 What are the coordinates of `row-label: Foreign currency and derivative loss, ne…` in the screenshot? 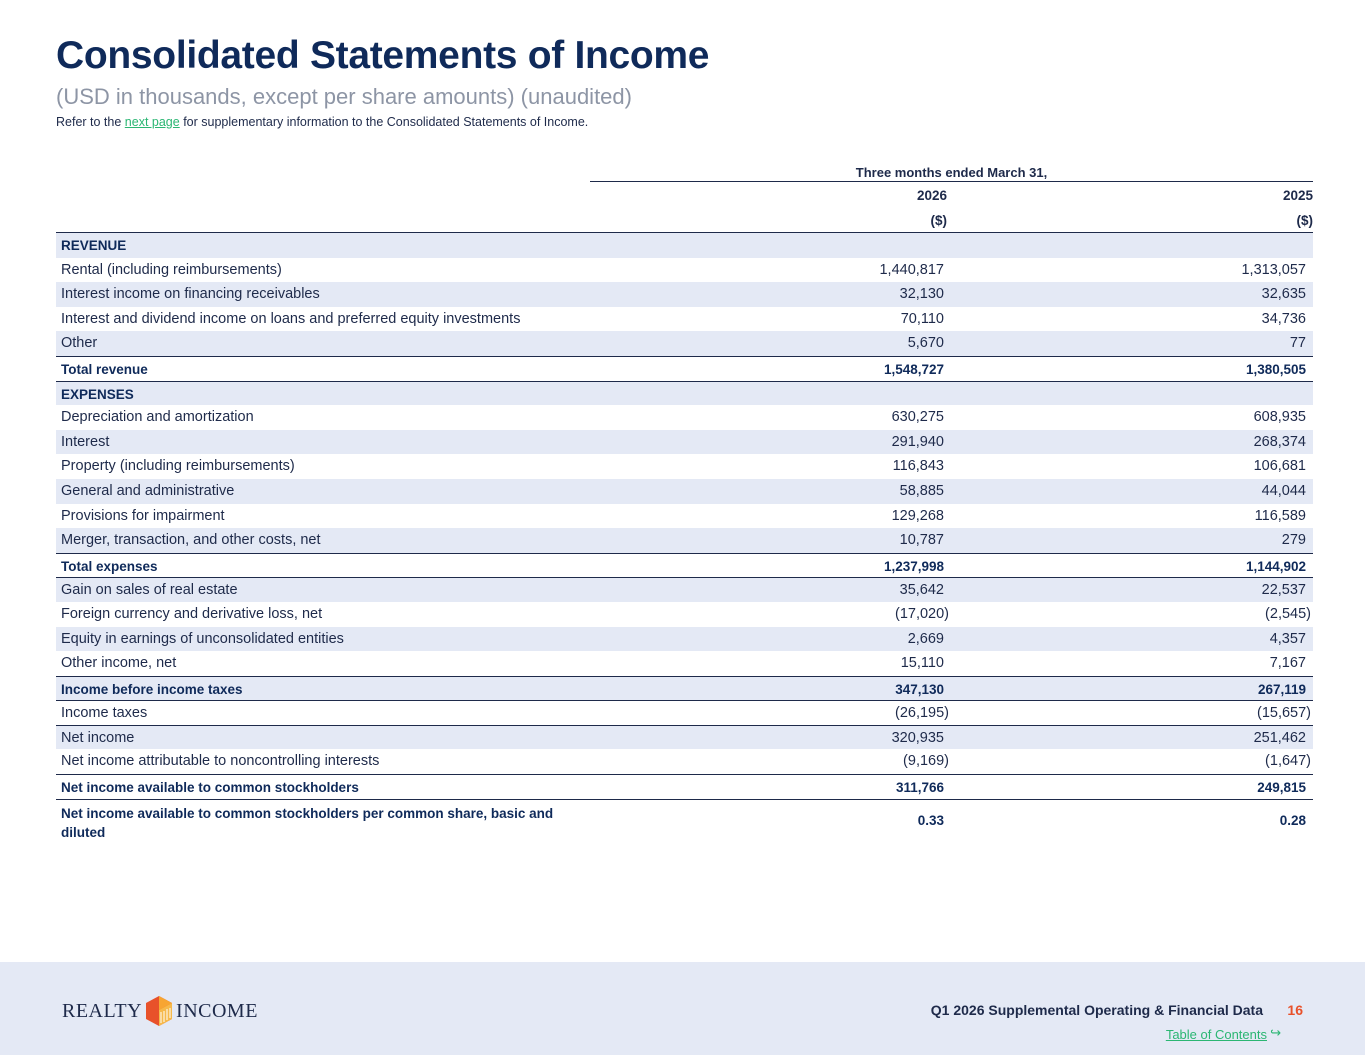 It's located at (192, 613).